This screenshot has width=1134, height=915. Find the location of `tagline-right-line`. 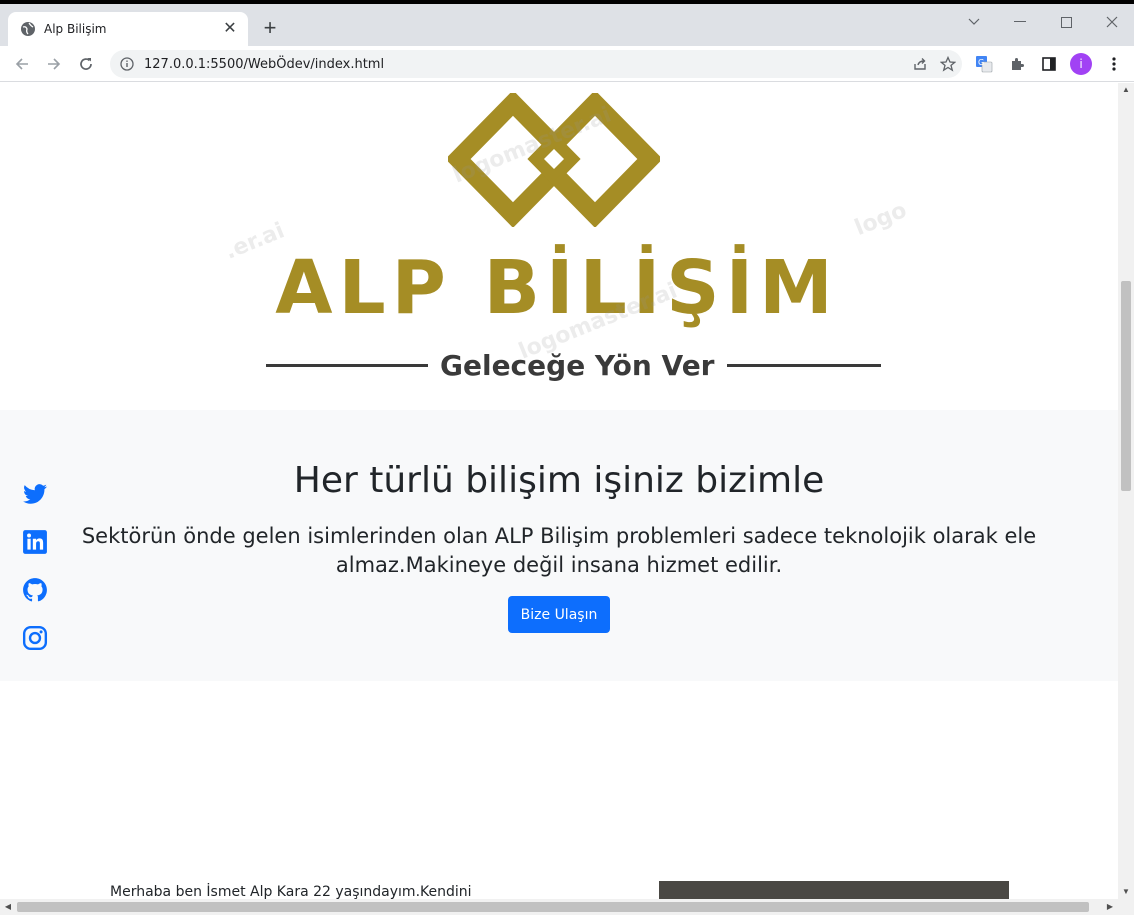

tagline-right-line is located at coordinates (803, 365).